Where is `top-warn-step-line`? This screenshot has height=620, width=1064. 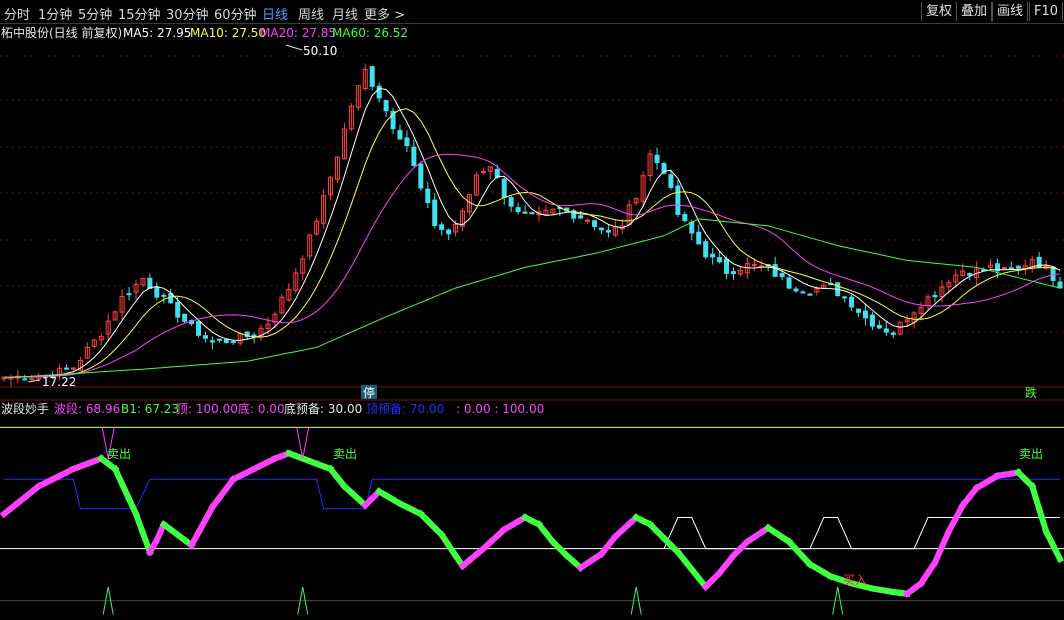 top-warn-step-line is located at coordinates (532, 494).